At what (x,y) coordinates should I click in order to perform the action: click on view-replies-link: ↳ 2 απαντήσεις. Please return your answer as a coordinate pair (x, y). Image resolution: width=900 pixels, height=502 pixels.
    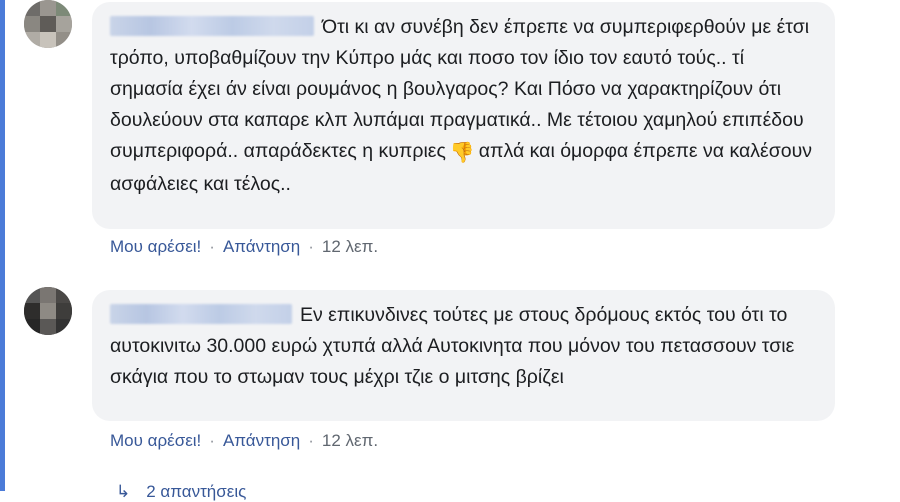
    Looking at the image, I should click on (181, 492).